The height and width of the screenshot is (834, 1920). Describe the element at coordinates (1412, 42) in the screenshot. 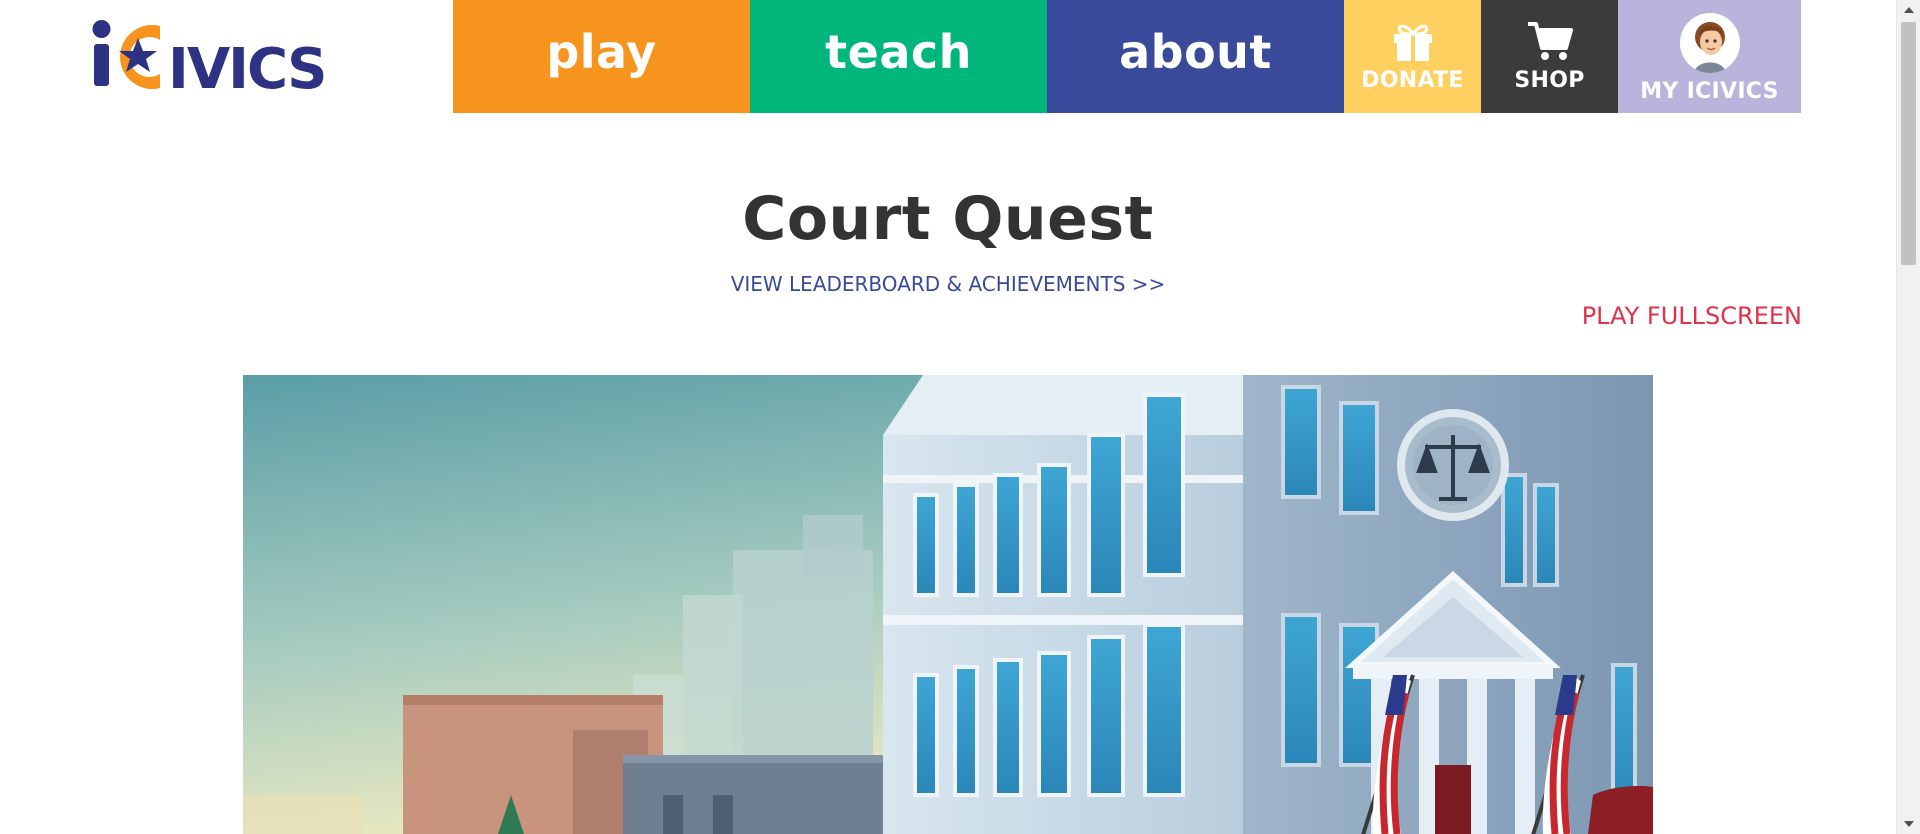

I see `gift-icon` at that location.